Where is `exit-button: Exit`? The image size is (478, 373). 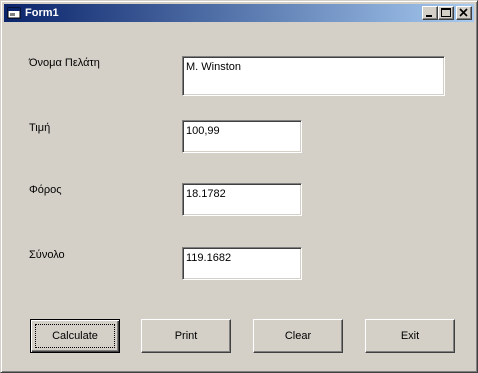 exit-button: Exit is located at coordinates (410, 336).